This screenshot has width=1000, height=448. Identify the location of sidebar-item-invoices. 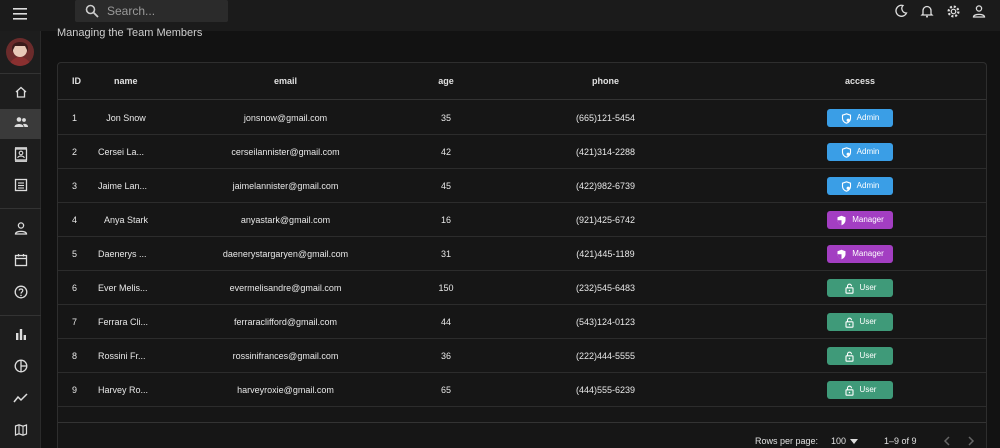
(20, 187).